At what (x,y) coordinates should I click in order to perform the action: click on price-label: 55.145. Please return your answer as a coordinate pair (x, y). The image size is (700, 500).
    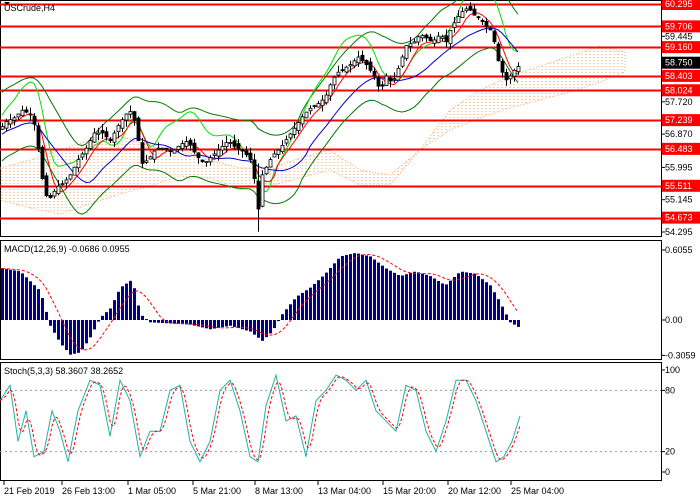
    Looking at the image, I should click on (679, 200).